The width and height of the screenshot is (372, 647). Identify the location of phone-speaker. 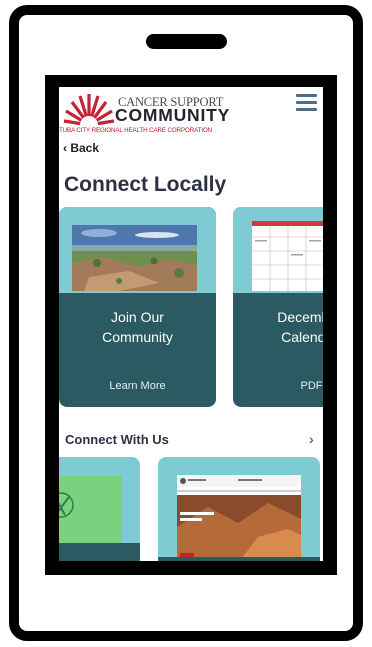
(186, 41).